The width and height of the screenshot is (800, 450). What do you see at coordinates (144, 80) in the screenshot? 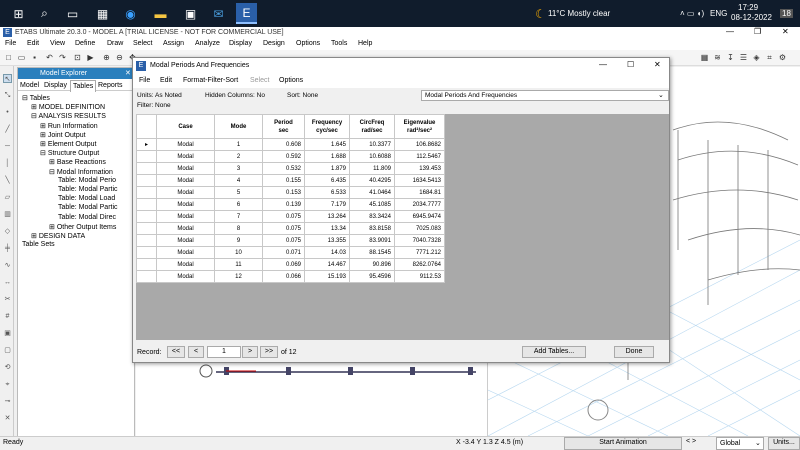
I see `dialog-menu-file: File` at bounding box center [144, 80].